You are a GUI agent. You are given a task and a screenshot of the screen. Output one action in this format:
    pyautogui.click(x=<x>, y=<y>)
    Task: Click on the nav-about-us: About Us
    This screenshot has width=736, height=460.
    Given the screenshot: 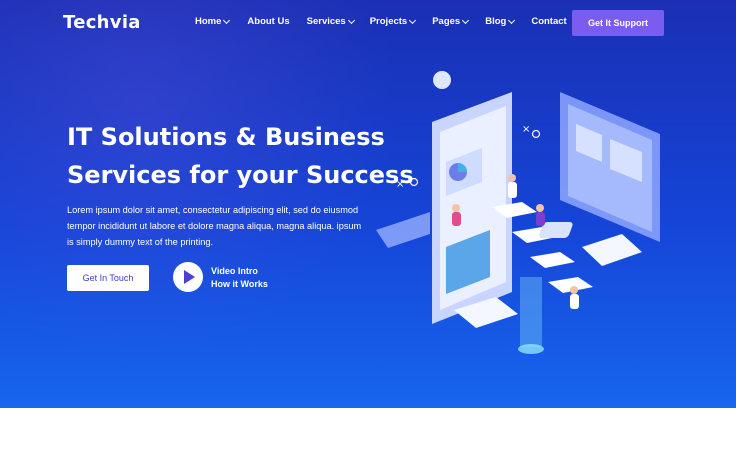 What is the action you would take?
    pyautogui.click(x=268, y=21)
    